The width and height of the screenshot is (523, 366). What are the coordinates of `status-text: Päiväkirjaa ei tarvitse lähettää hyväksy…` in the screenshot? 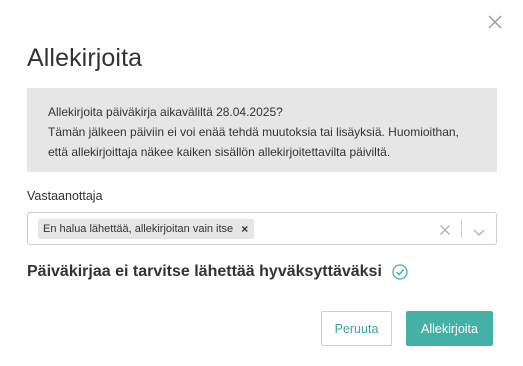 It's located at (204, 271).